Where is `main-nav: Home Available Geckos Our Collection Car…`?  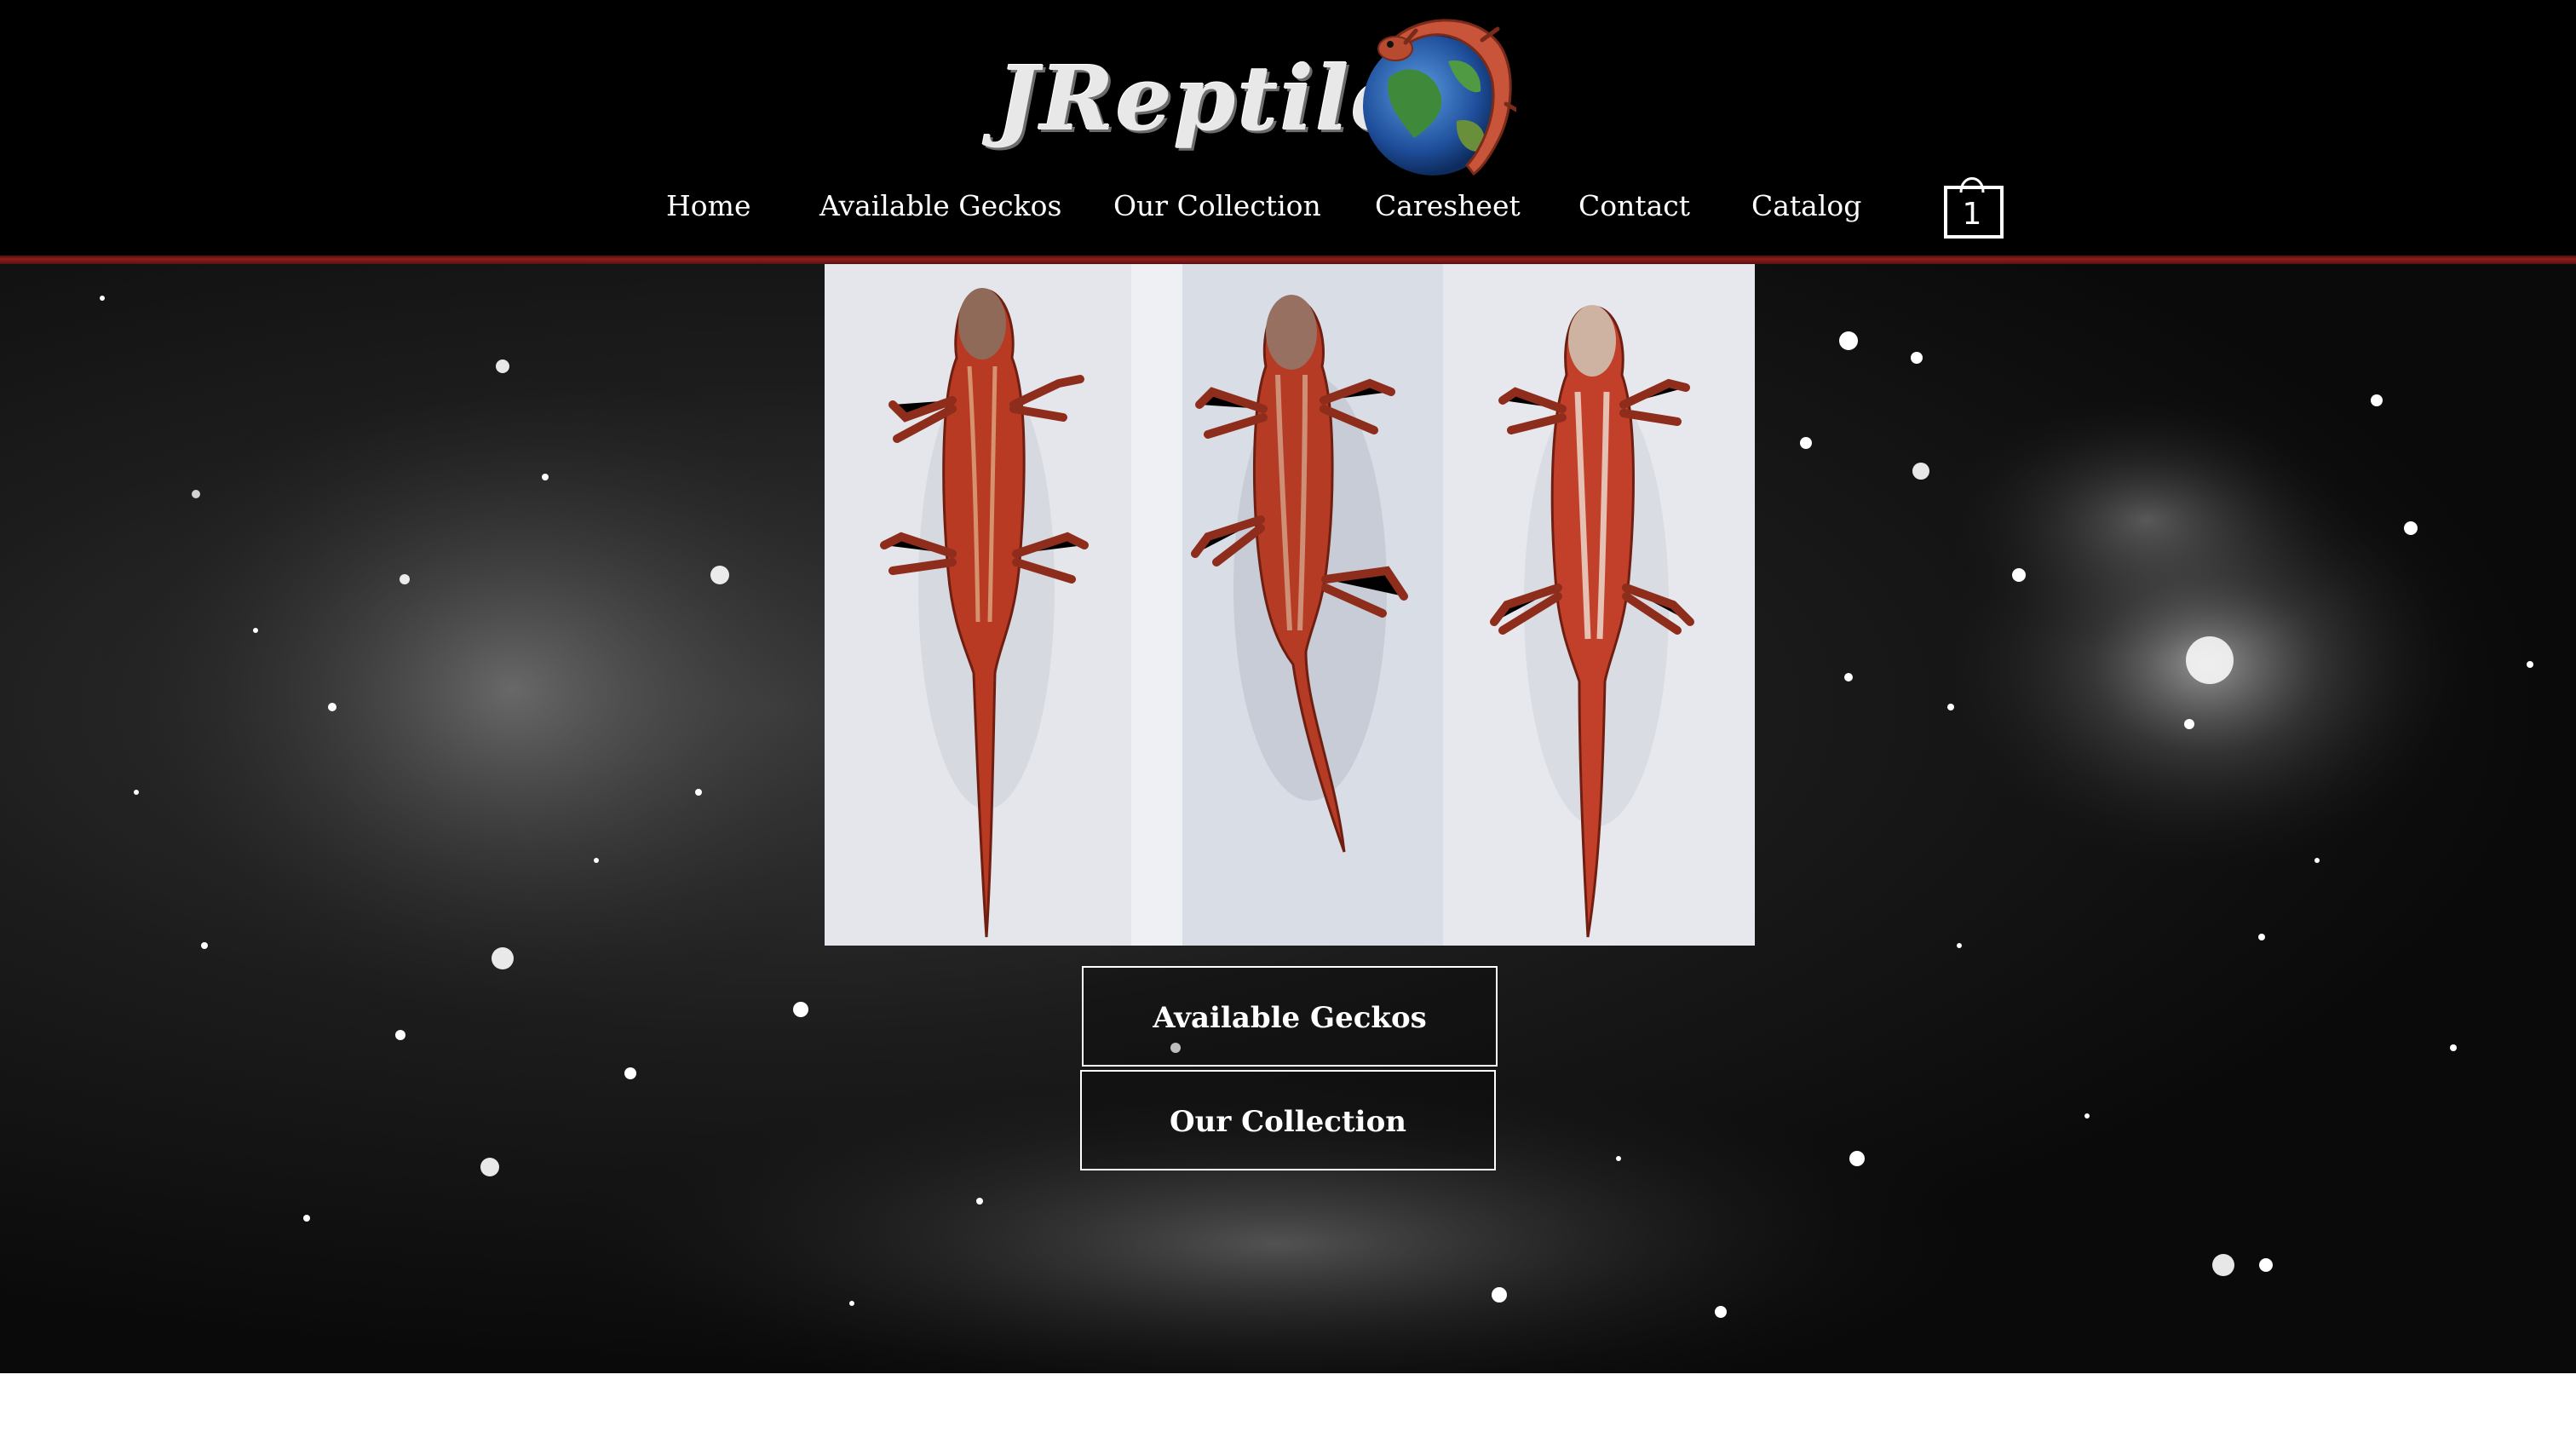 main-nav: Home Available Geckos Our Collection Car… is located at coordinates (1288, 206).